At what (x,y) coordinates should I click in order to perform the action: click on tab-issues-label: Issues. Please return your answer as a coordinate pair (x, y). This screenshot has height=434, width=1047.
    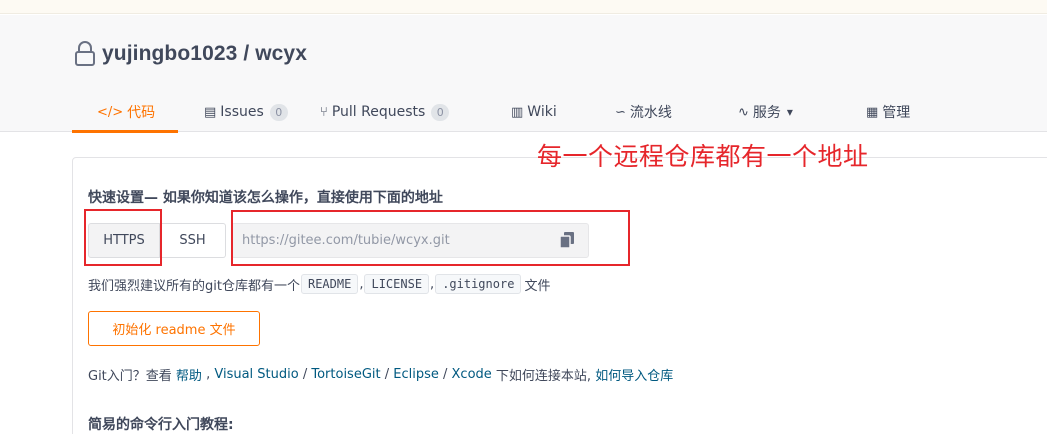
    Looking at the image, I should click on (242, 112).